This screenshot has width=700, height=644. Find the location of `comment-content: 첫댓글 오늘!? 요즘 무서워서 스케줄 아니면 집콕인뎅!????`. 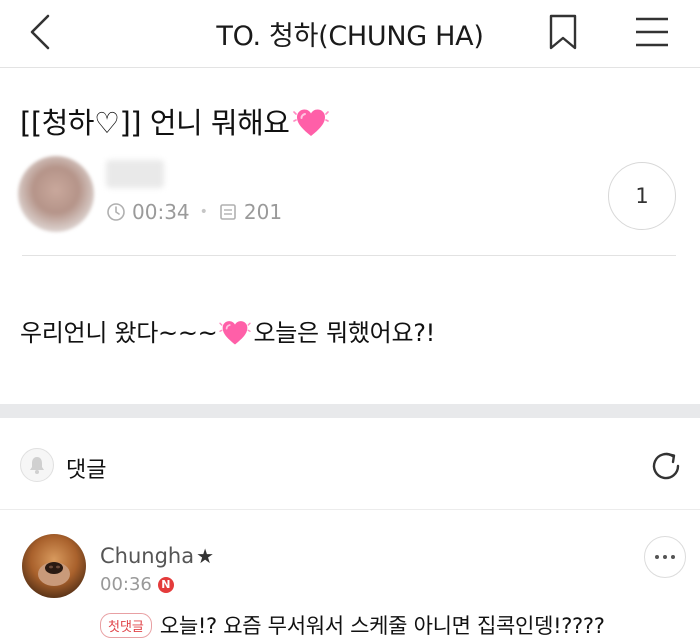

comment-content: 첫댓글 오늘!? 요즘 무서워서 스케줄 아니면 집콕인뎅!???? is located at coordinates (352, 625).